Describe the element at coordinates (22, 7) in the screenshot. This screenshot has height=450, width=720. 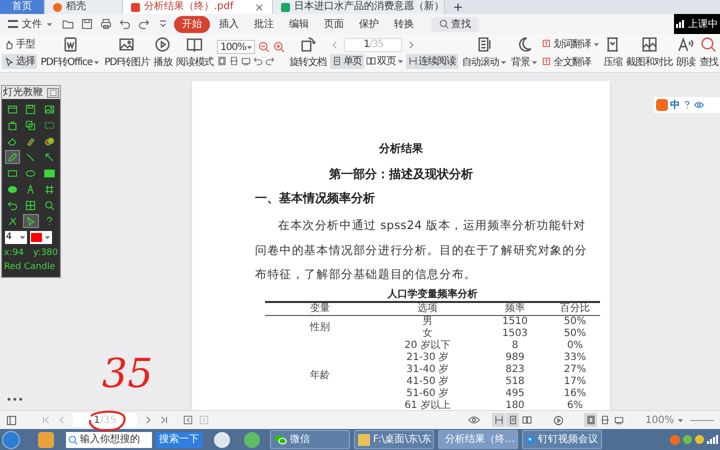
I see `tab: 首页` at that location.